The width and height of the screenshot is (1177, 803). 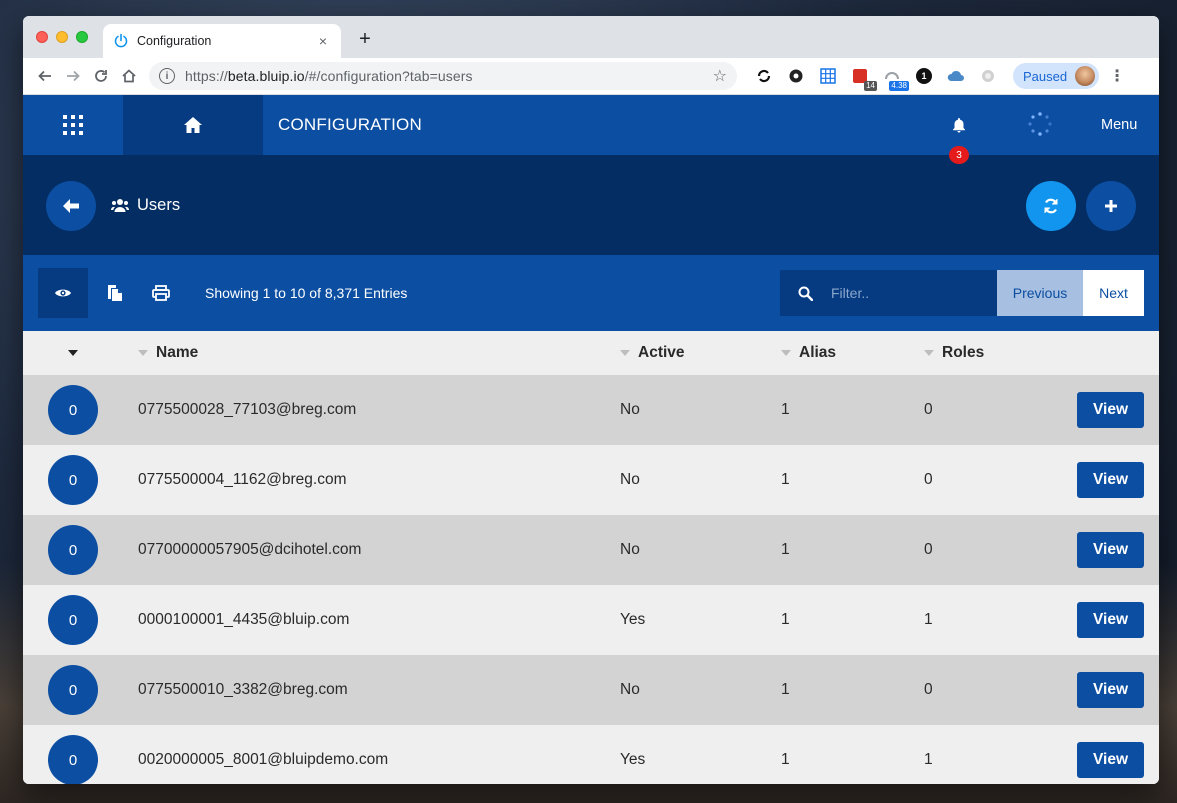 I want to click on puzzle-icon, so click(x=796, y=76).